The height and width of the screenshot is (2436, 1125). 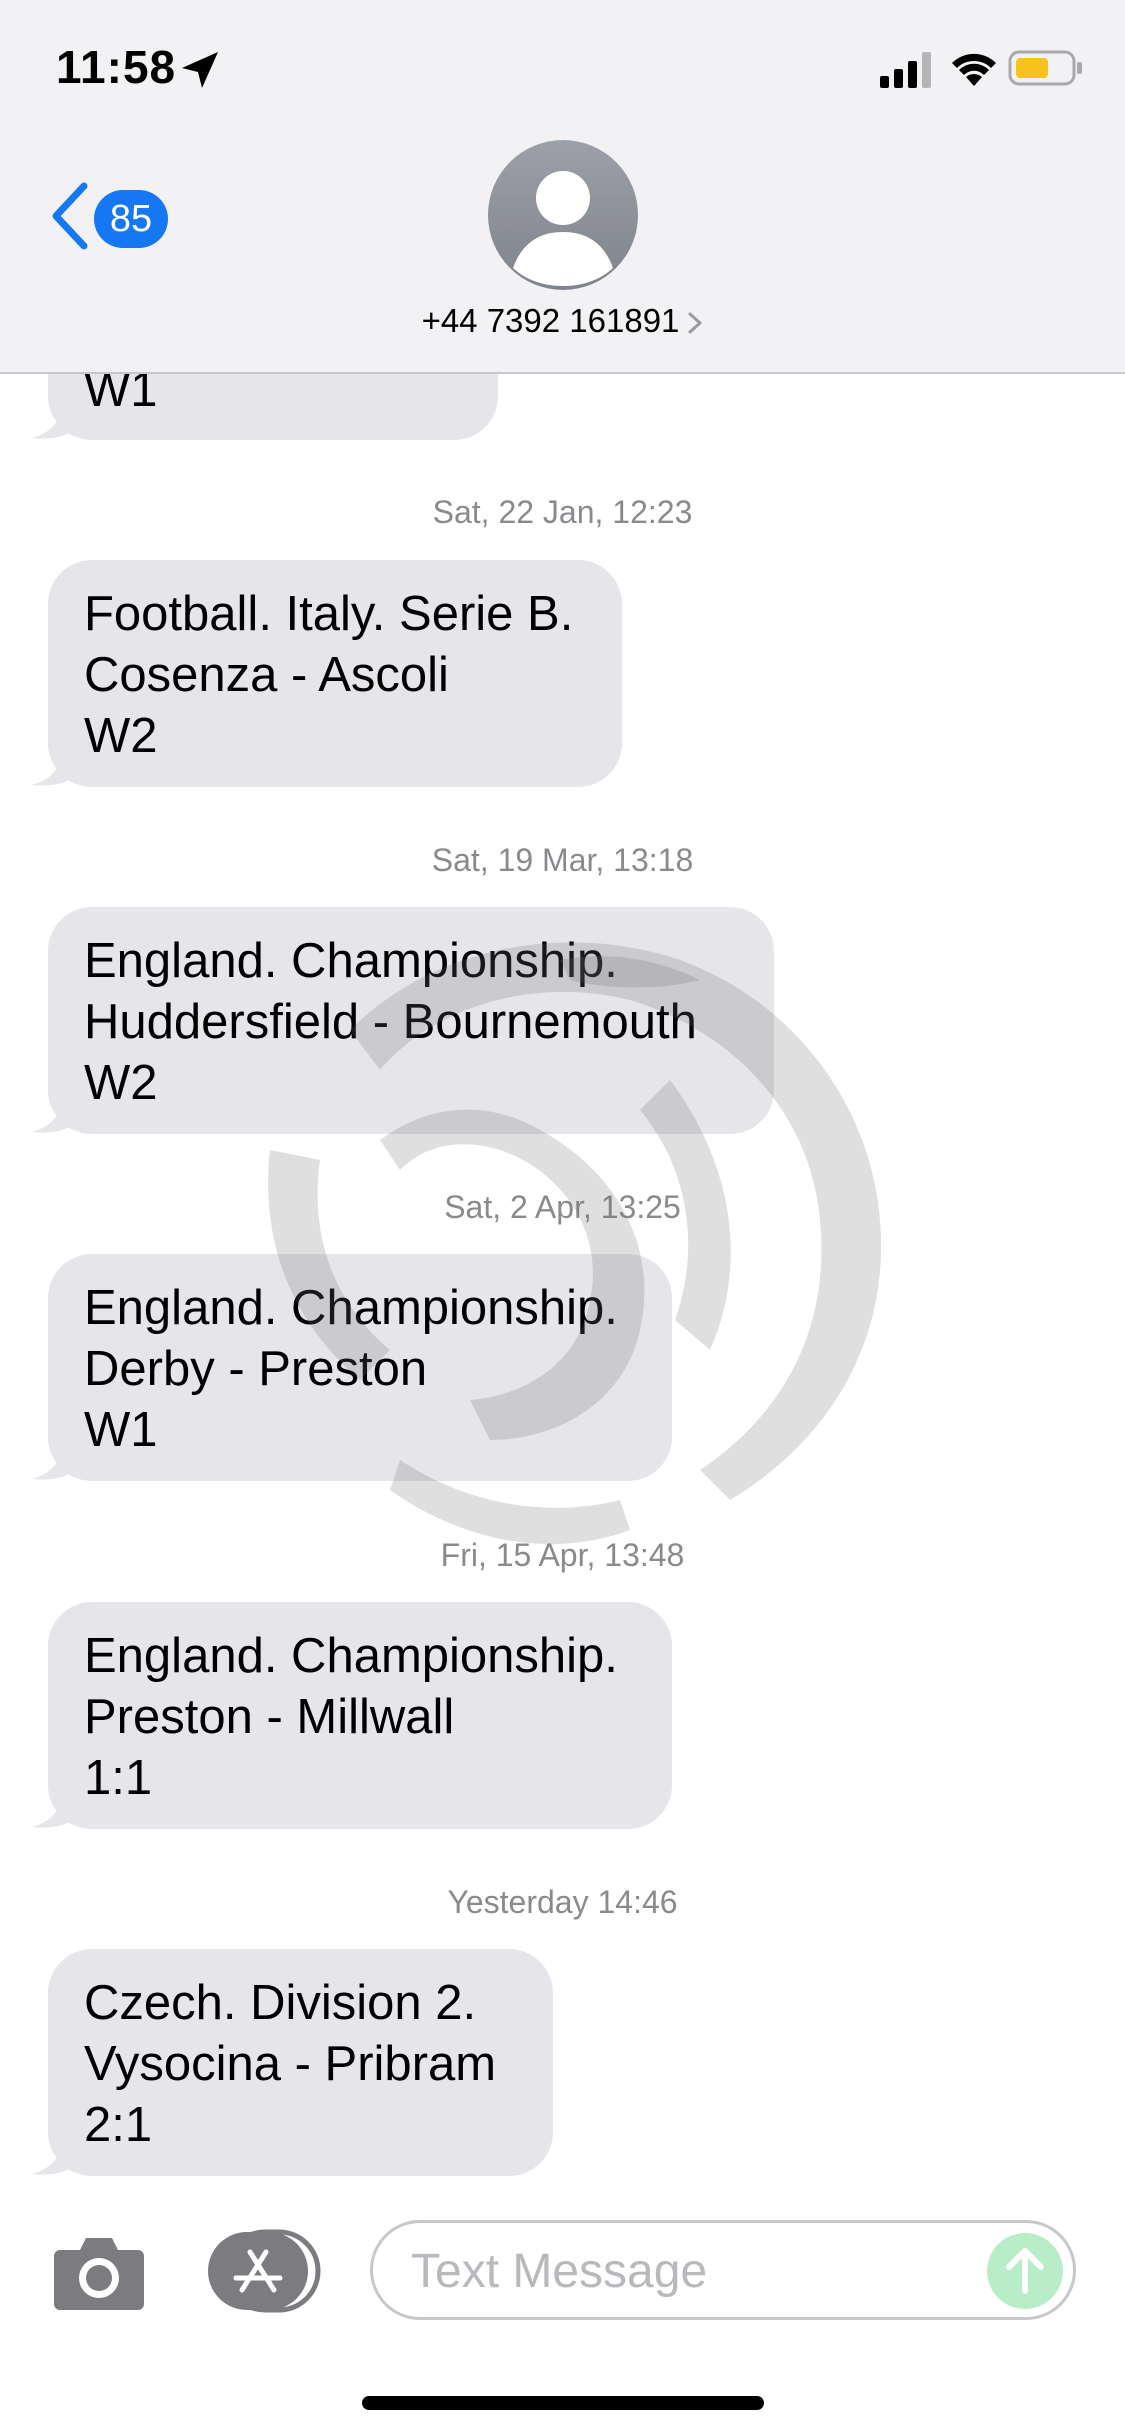 What do you see at coordinates (562, 860) in the screenshot?
I see `message-timestamp: Sat, 19 Mar, 13:18` at bounding box center [562, 860].